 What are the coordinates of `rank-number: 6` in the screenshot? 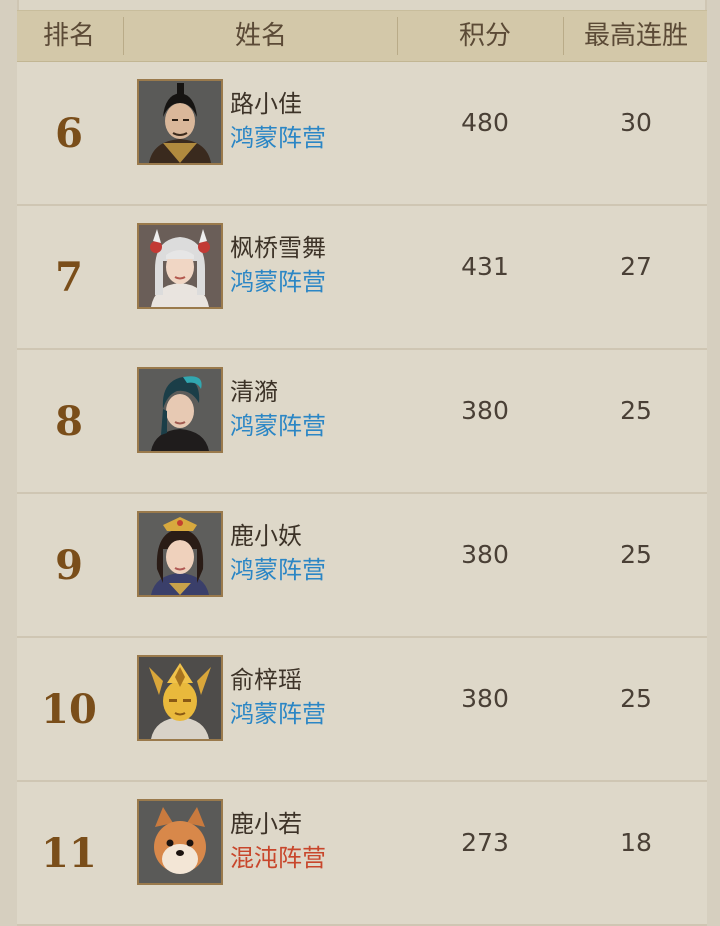 It's located at (69, 133).